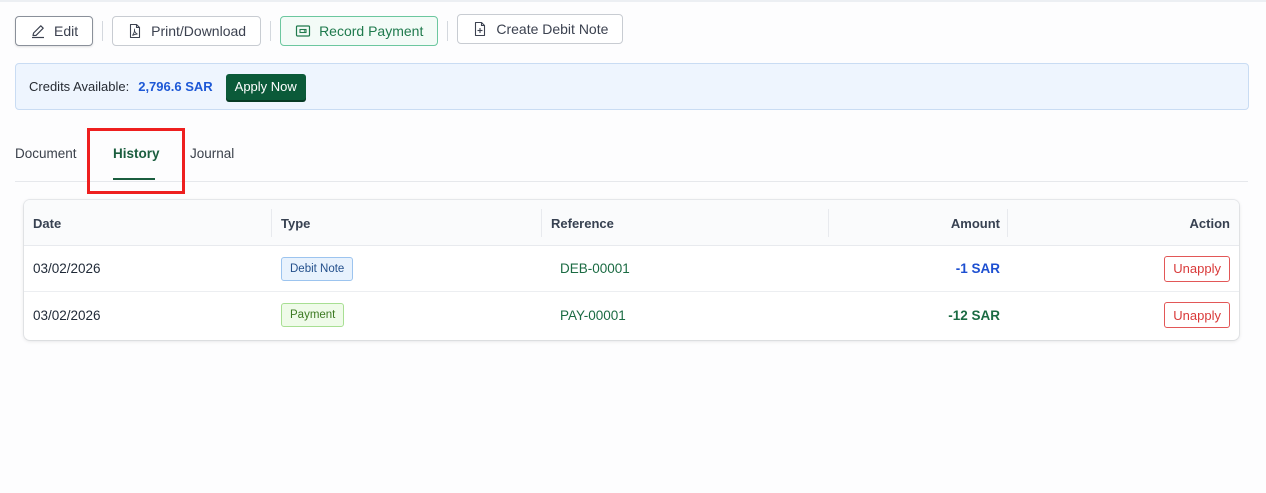  I want to click on tab-bar: Document History Journal, so click(631, 155).